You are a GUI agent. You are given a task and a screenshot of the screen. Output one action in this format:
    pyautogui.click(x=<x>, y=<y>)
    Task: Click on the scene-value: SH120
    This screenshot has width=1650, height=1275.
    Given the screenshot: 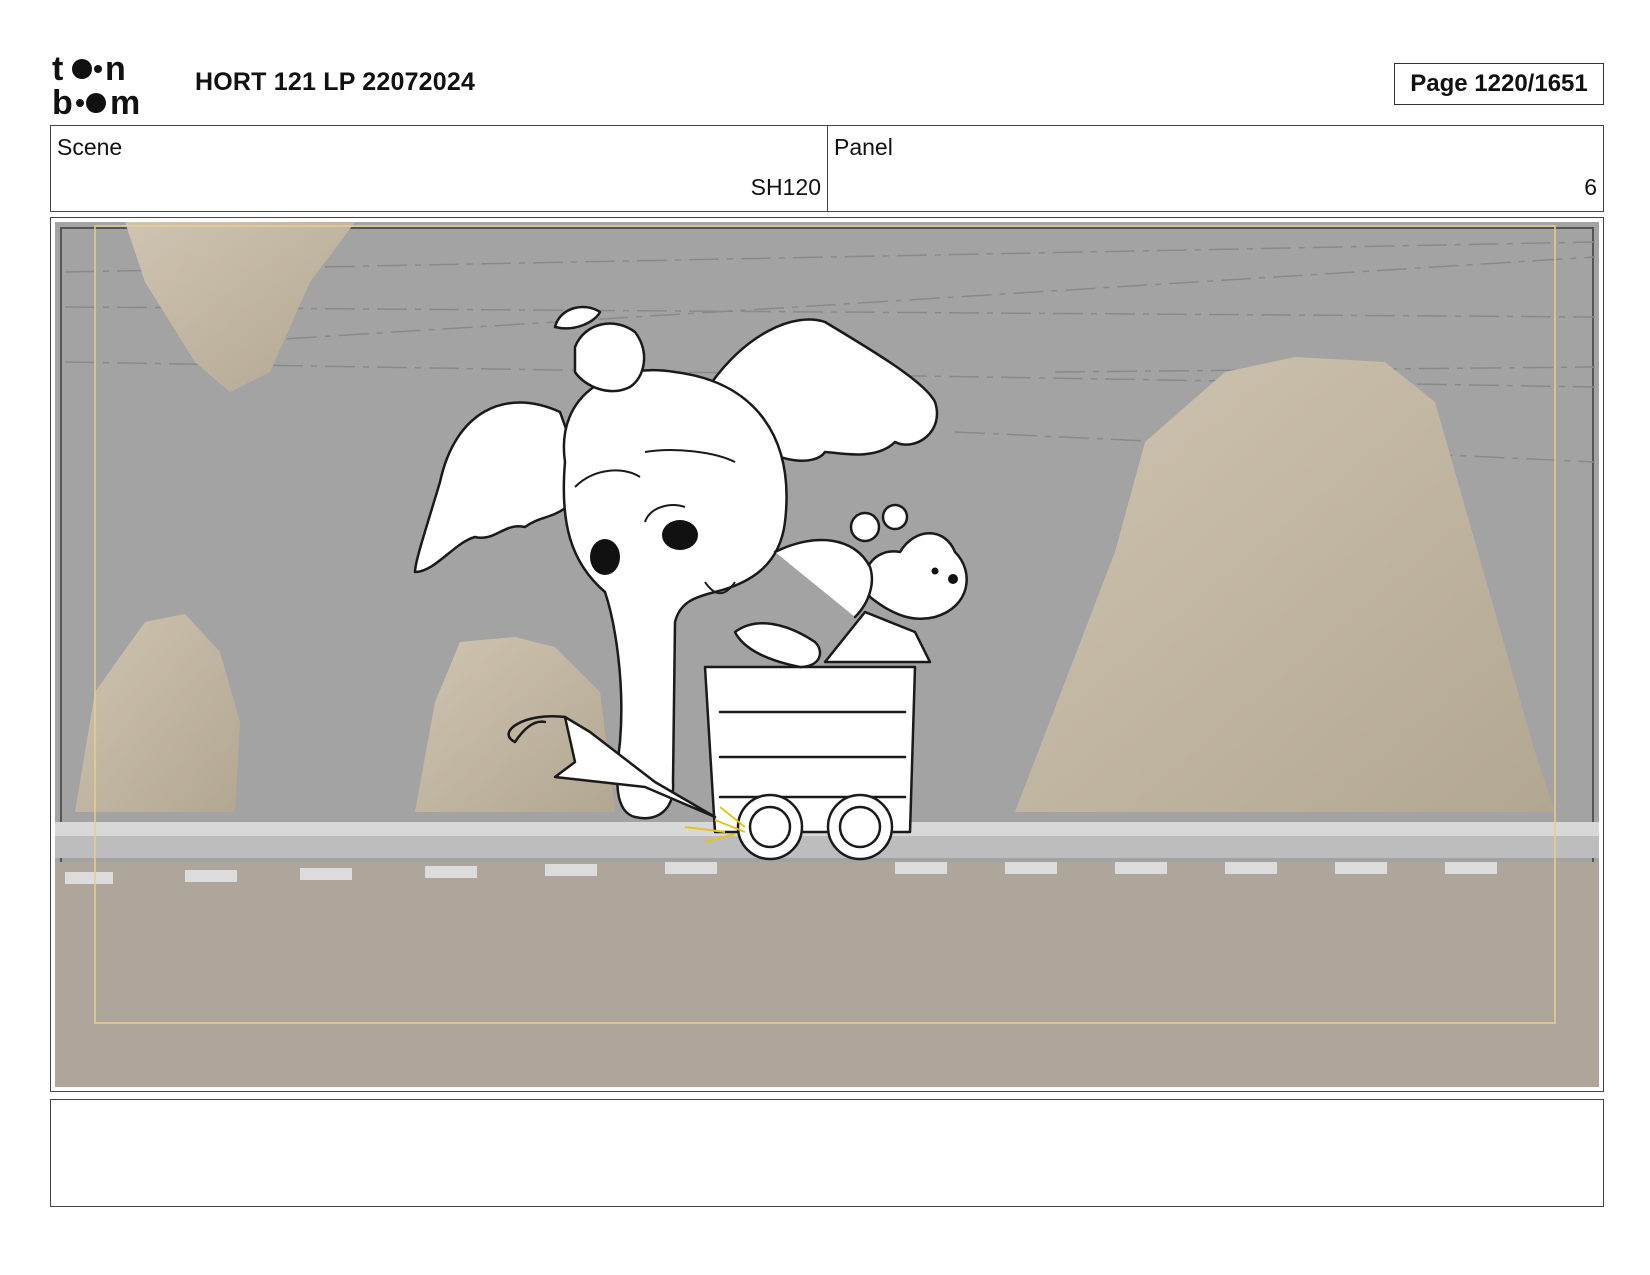 What is the action you would take?
    pyautogui.click(x=785, y=187)
    